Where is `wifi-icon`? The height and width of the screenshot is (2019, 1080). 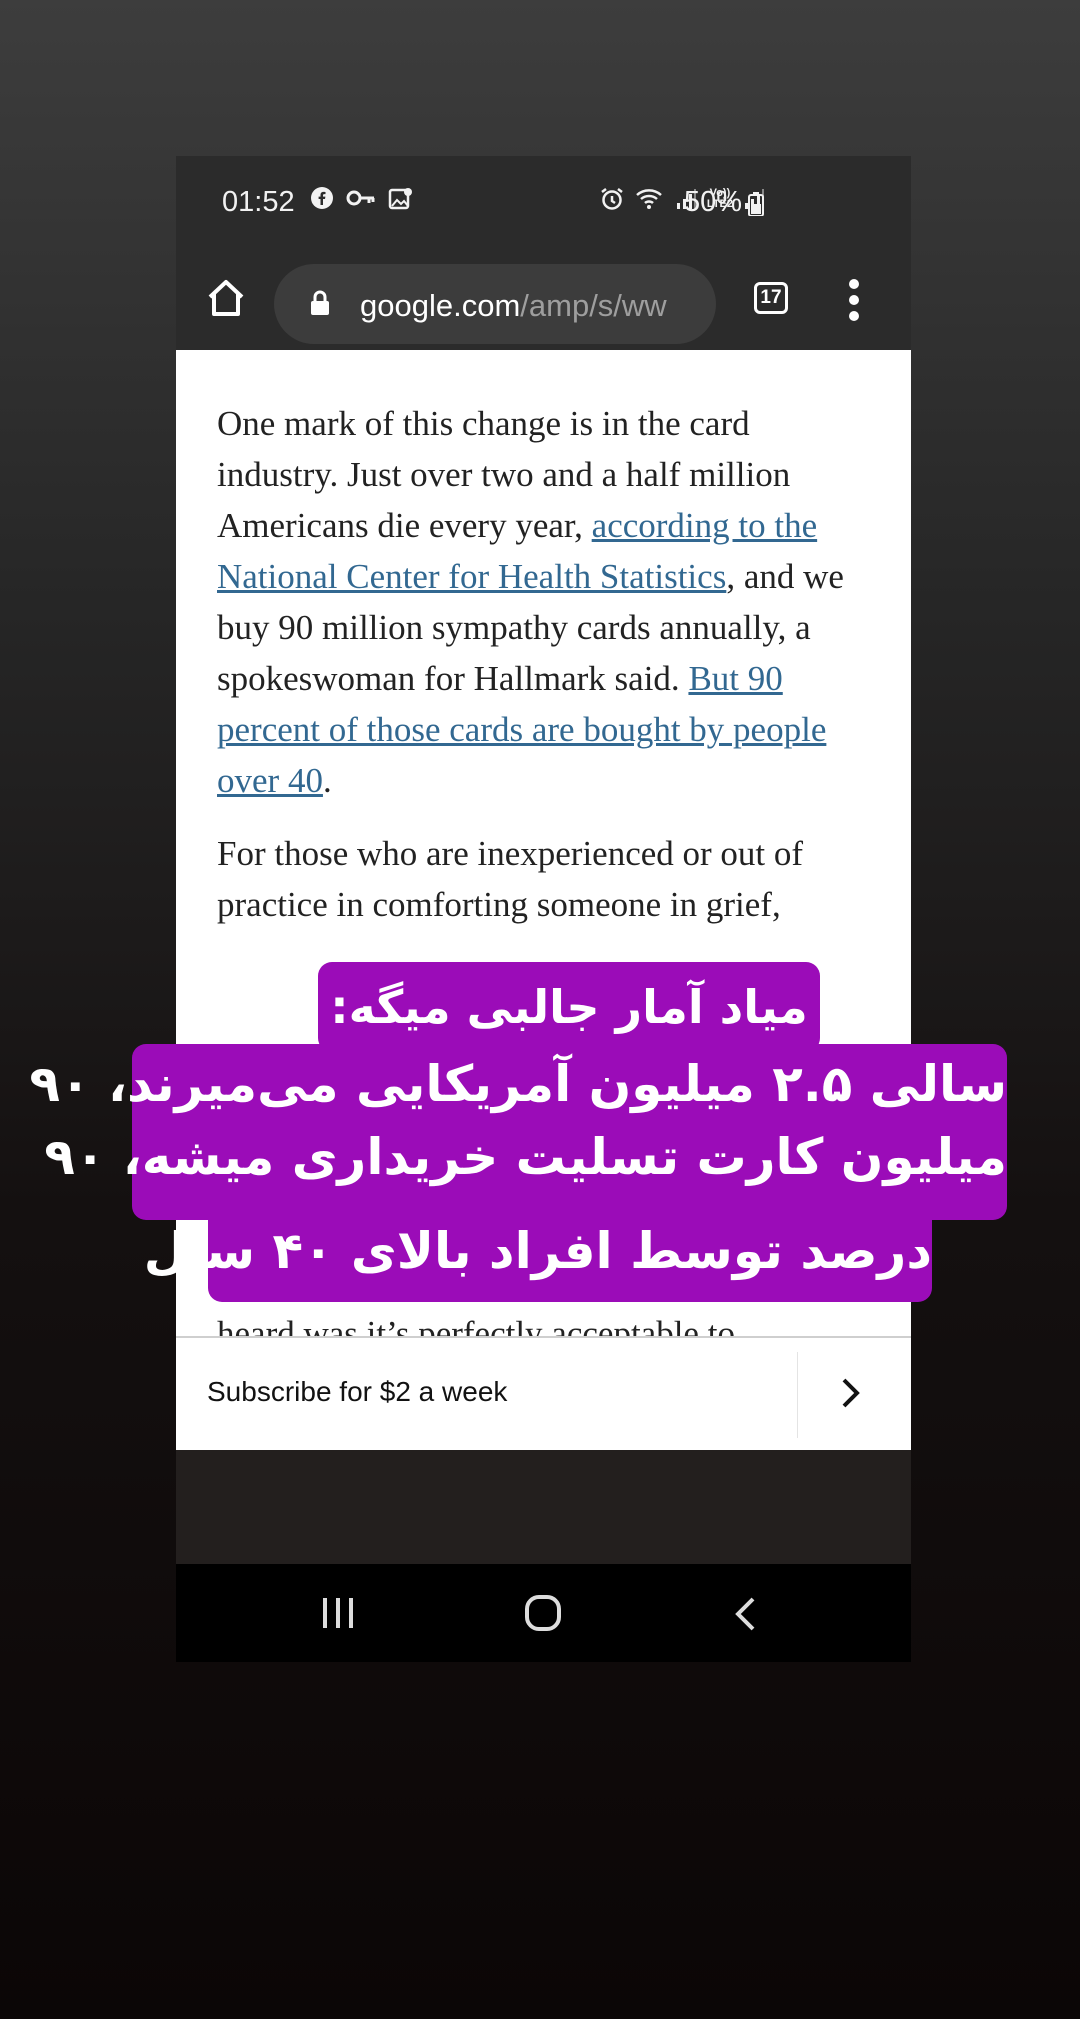
wifi-icon is located at coordinates (649, 199).